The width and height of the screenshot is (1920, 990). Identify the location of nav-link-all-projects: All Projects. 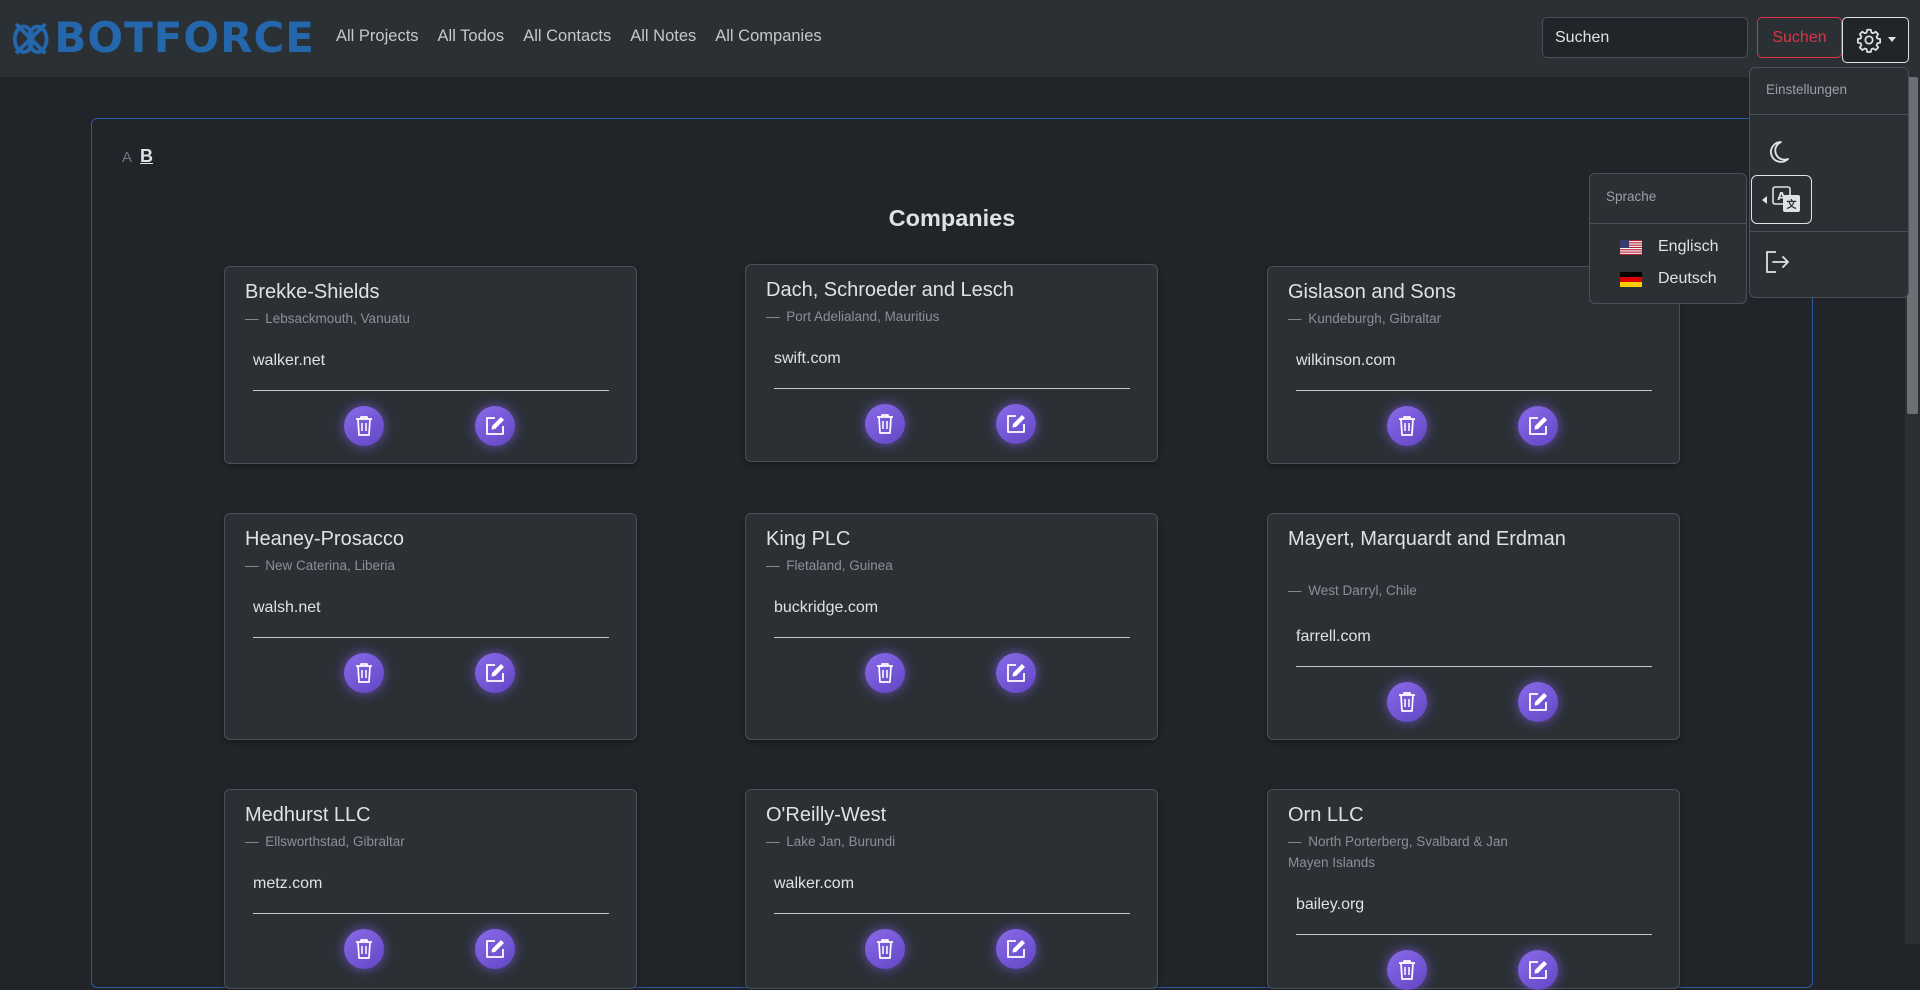
(377, 36).